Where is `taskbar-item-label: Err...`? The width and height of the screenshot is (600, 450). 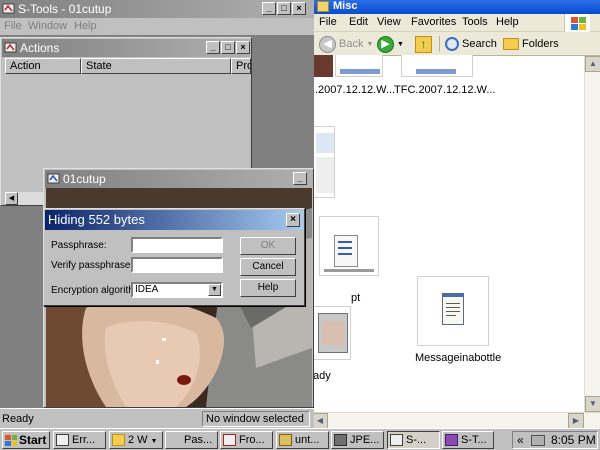
taskbar-item-label: Err... is located at coordinates (84, 440).